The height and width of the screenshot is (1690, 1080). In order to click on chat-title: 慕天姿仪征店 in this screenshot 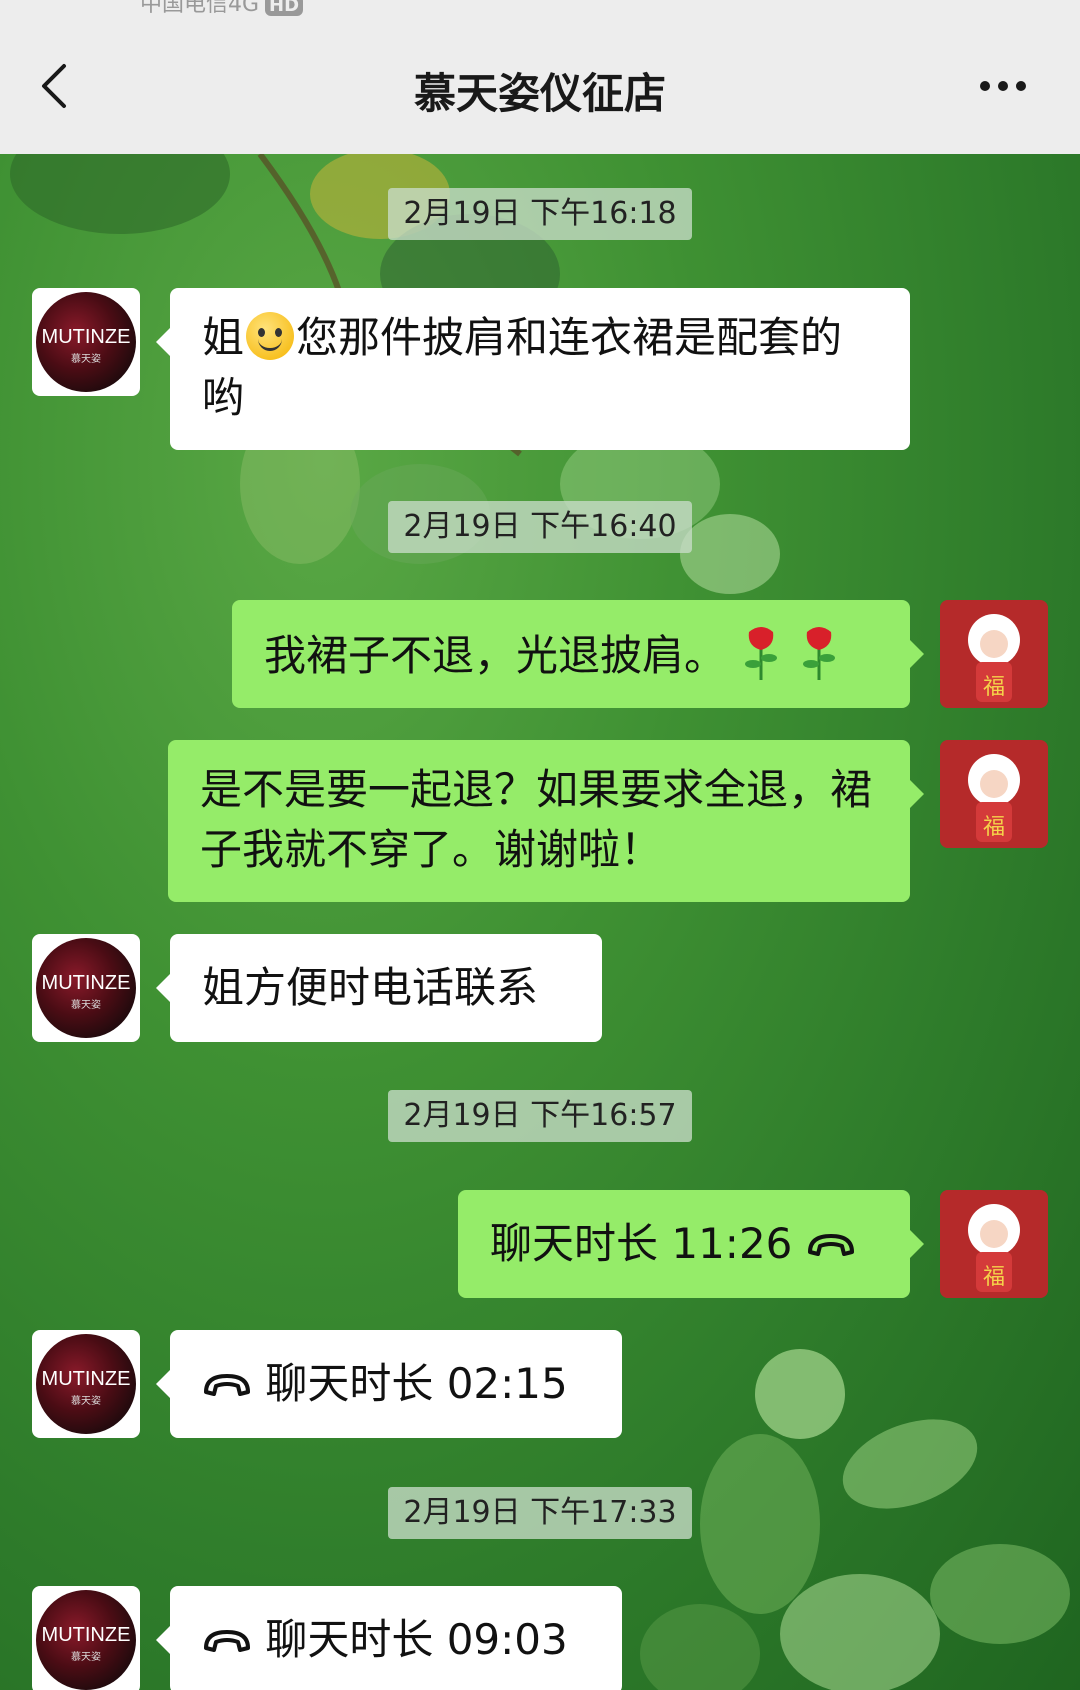, I will do `click(539, 93)`.